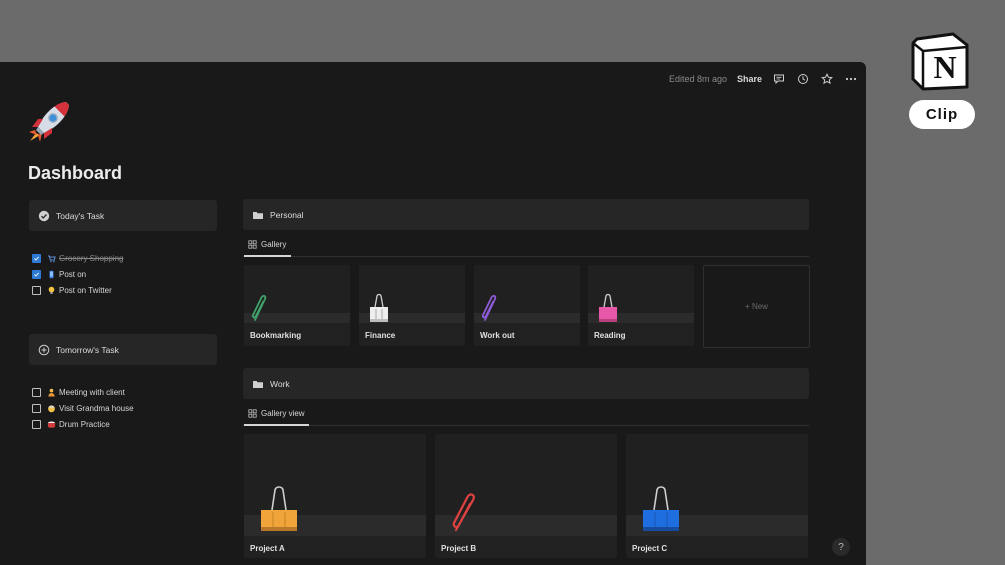 This screenshot has height=565, width=1005. Describe the element at coordinates (87, 349) in the screenshot. I see `tomorrow-task-label: Tomorrow's Task` at that location.